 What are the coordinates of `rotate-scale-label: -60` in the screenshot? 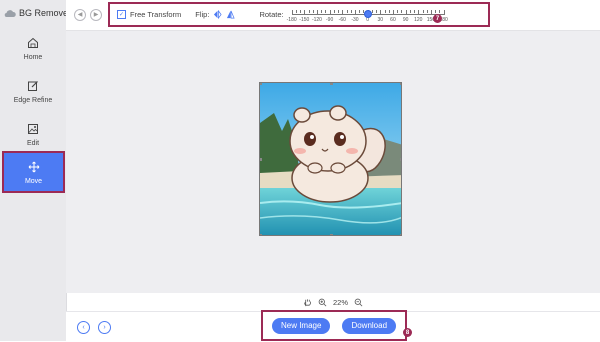 It's located at (342, 19).